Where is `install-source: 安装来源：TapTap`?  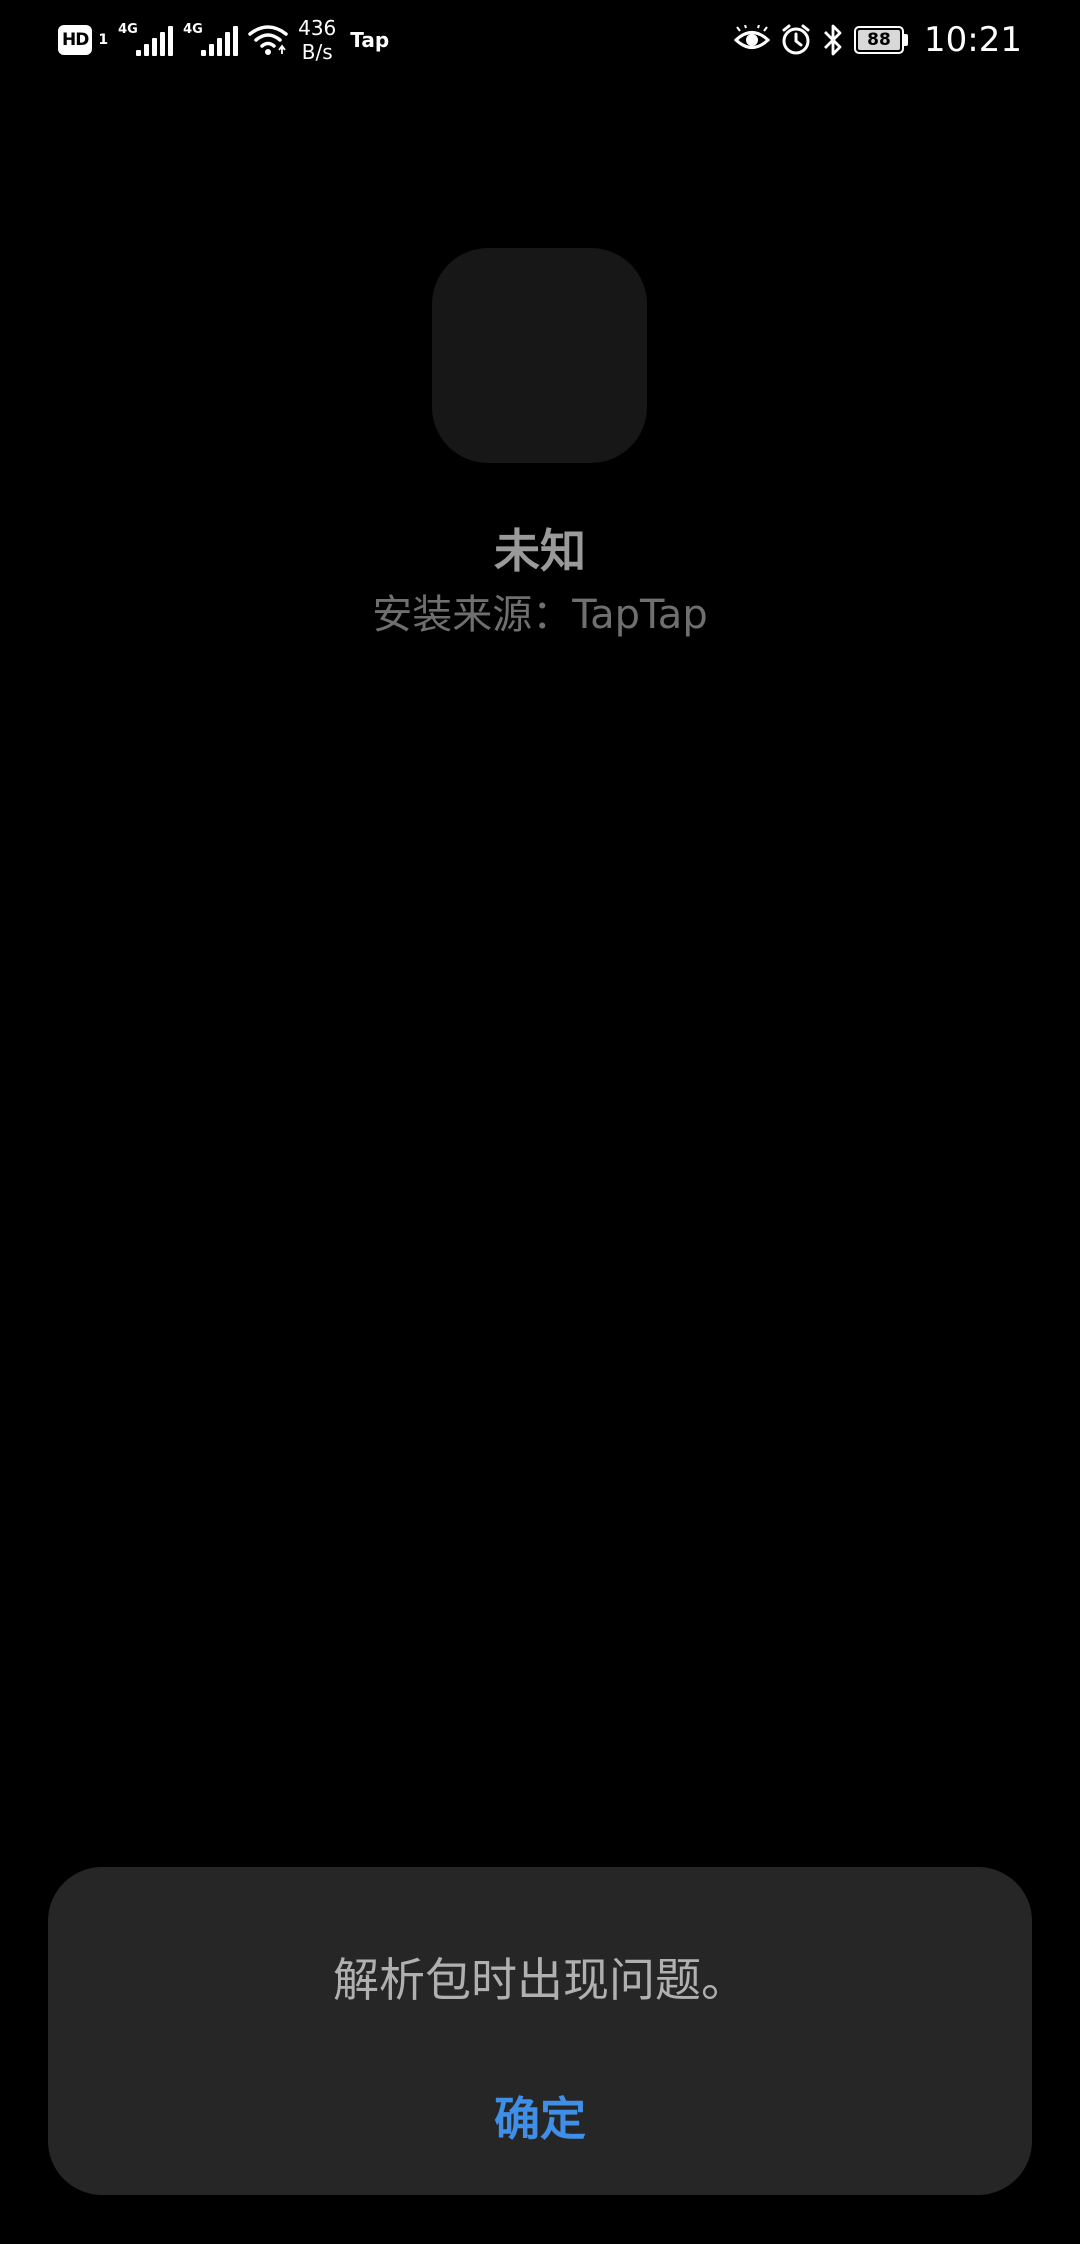 install-source: 安装来源：TapTap is located at coordinates (540, 615).